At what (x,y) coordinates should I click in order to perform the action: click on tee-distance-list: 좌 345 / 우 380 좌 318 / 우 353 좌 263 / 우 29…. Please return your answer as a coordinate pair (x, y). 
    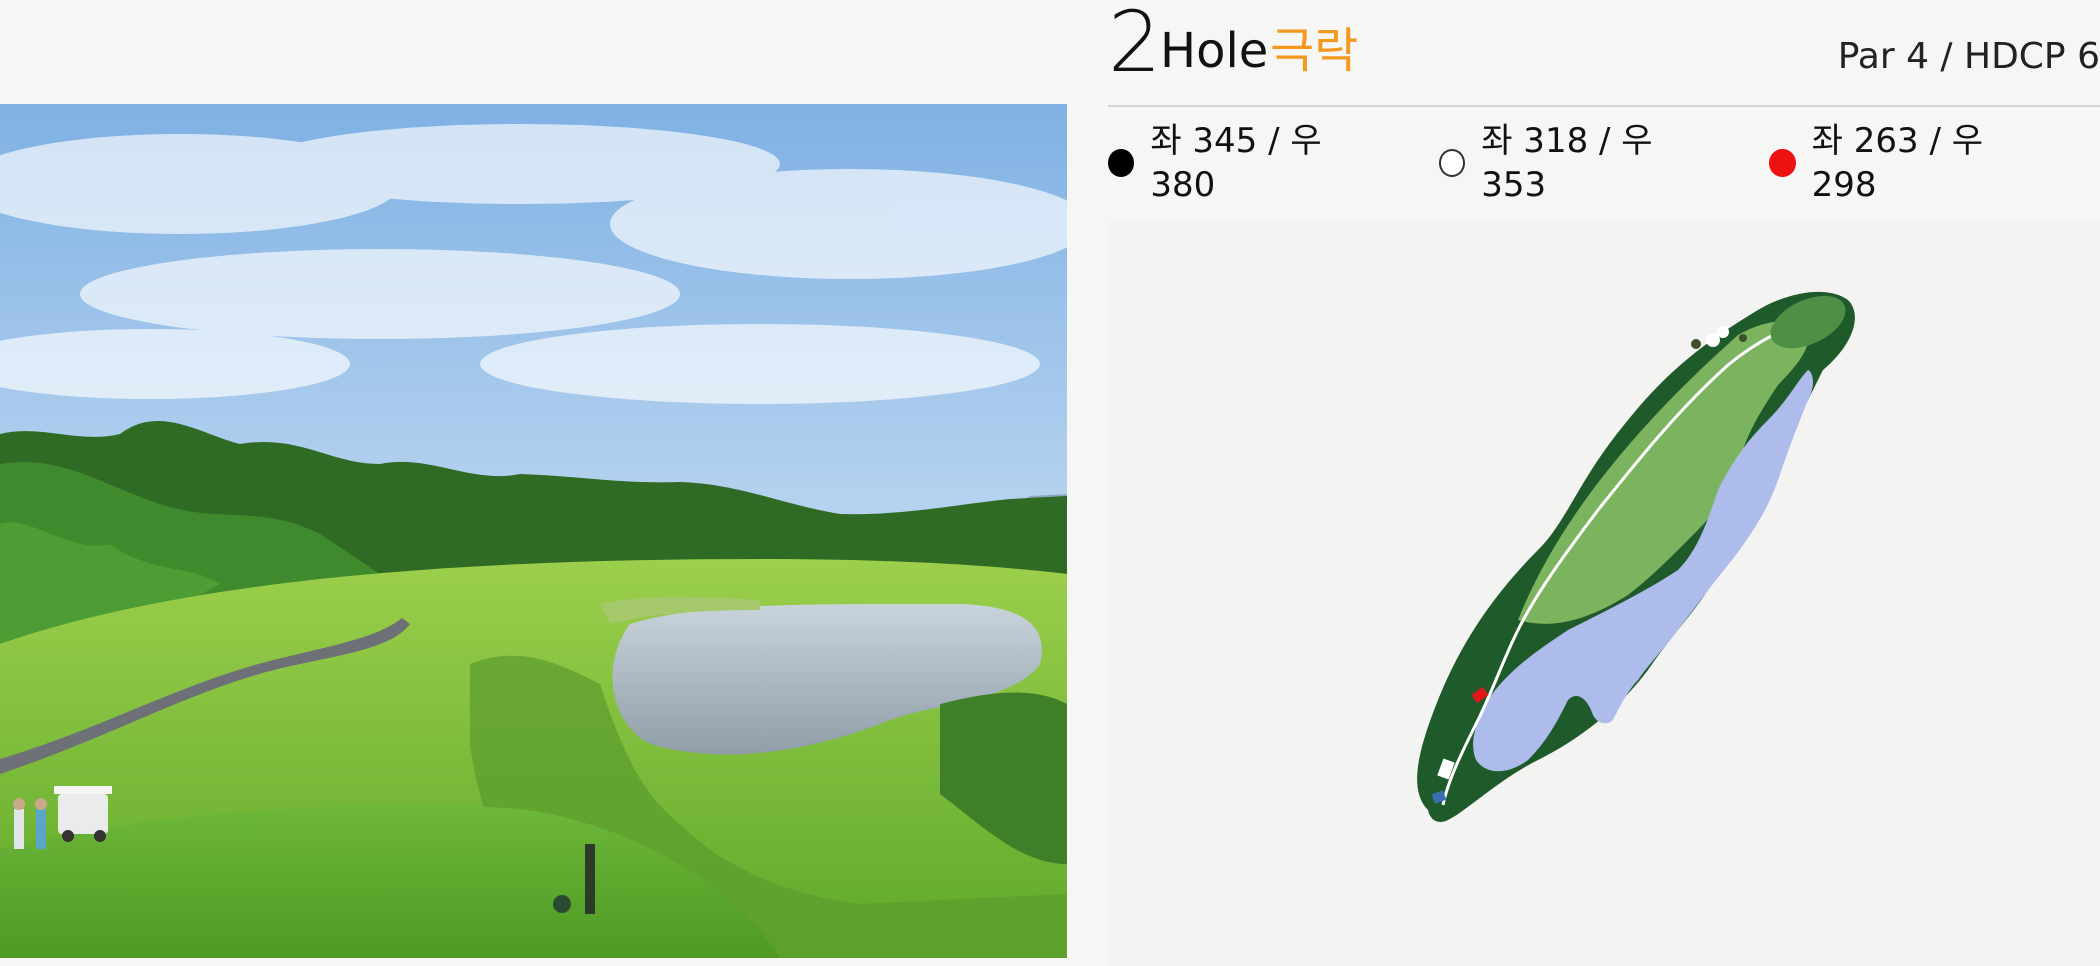
    Looking at the image, I should click on (1604, 163).